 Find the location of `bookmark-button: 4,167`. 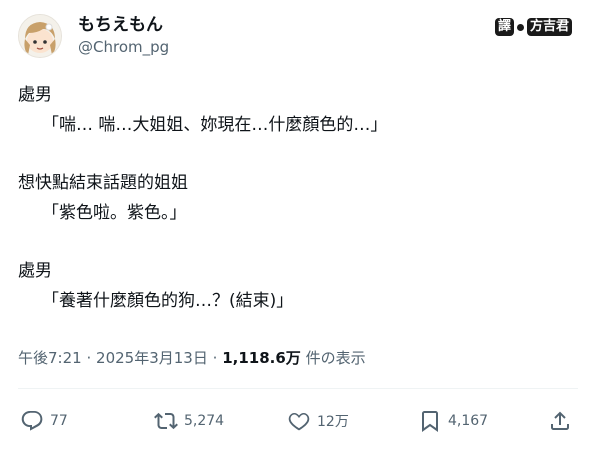

bookmark-button: 4,167 is located at coordinates (453, 421).